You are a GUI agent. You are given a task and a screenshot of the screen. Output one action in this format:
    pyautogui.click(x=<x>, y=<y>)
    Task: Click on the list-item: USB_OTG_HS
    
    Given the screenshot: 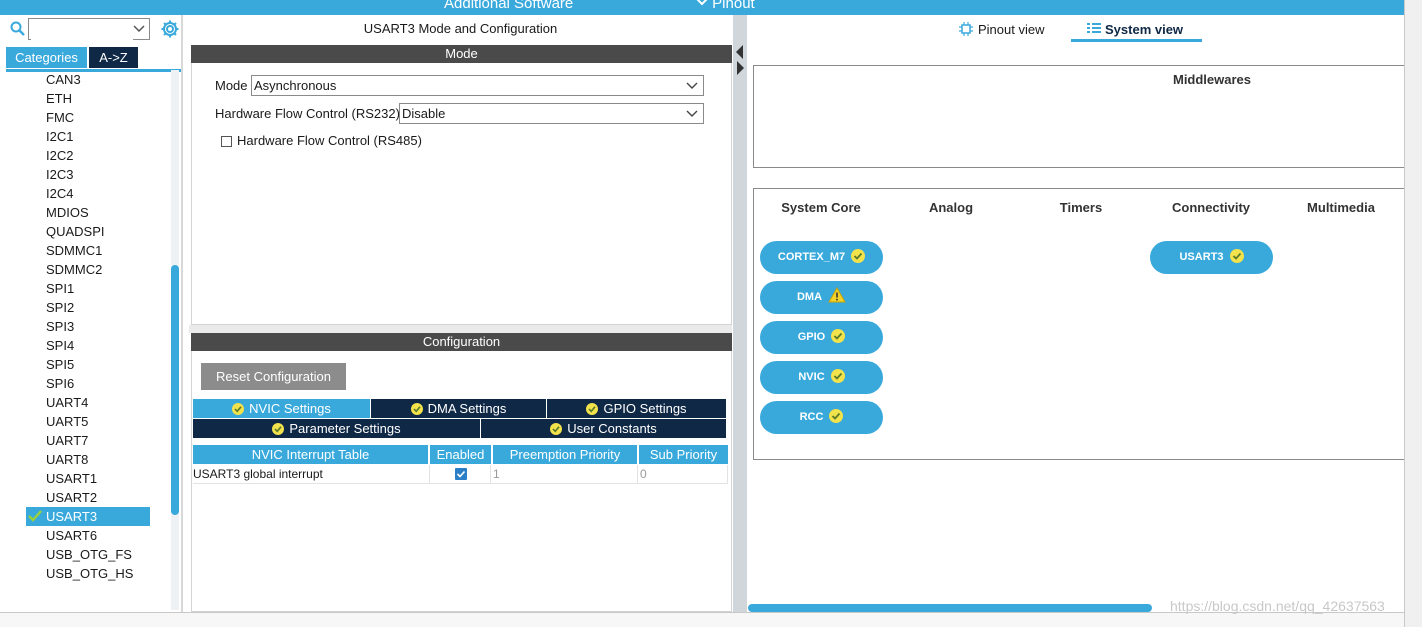 What is the action you would take?
    pyautogui.click(x=91, y=573)
    